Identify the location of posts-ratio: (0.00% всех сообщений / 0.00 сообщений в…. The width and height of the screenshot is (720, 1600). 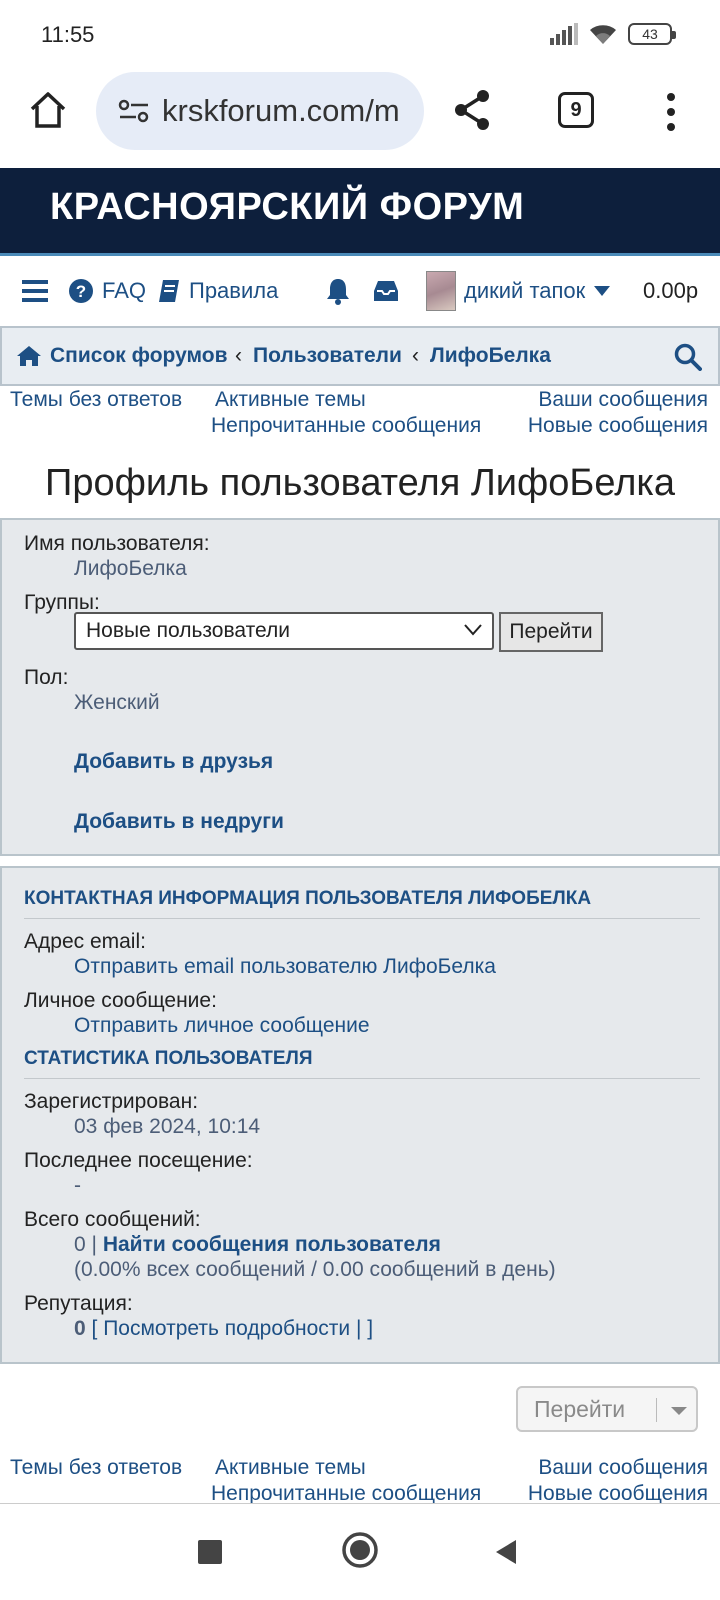
(315, 1269).